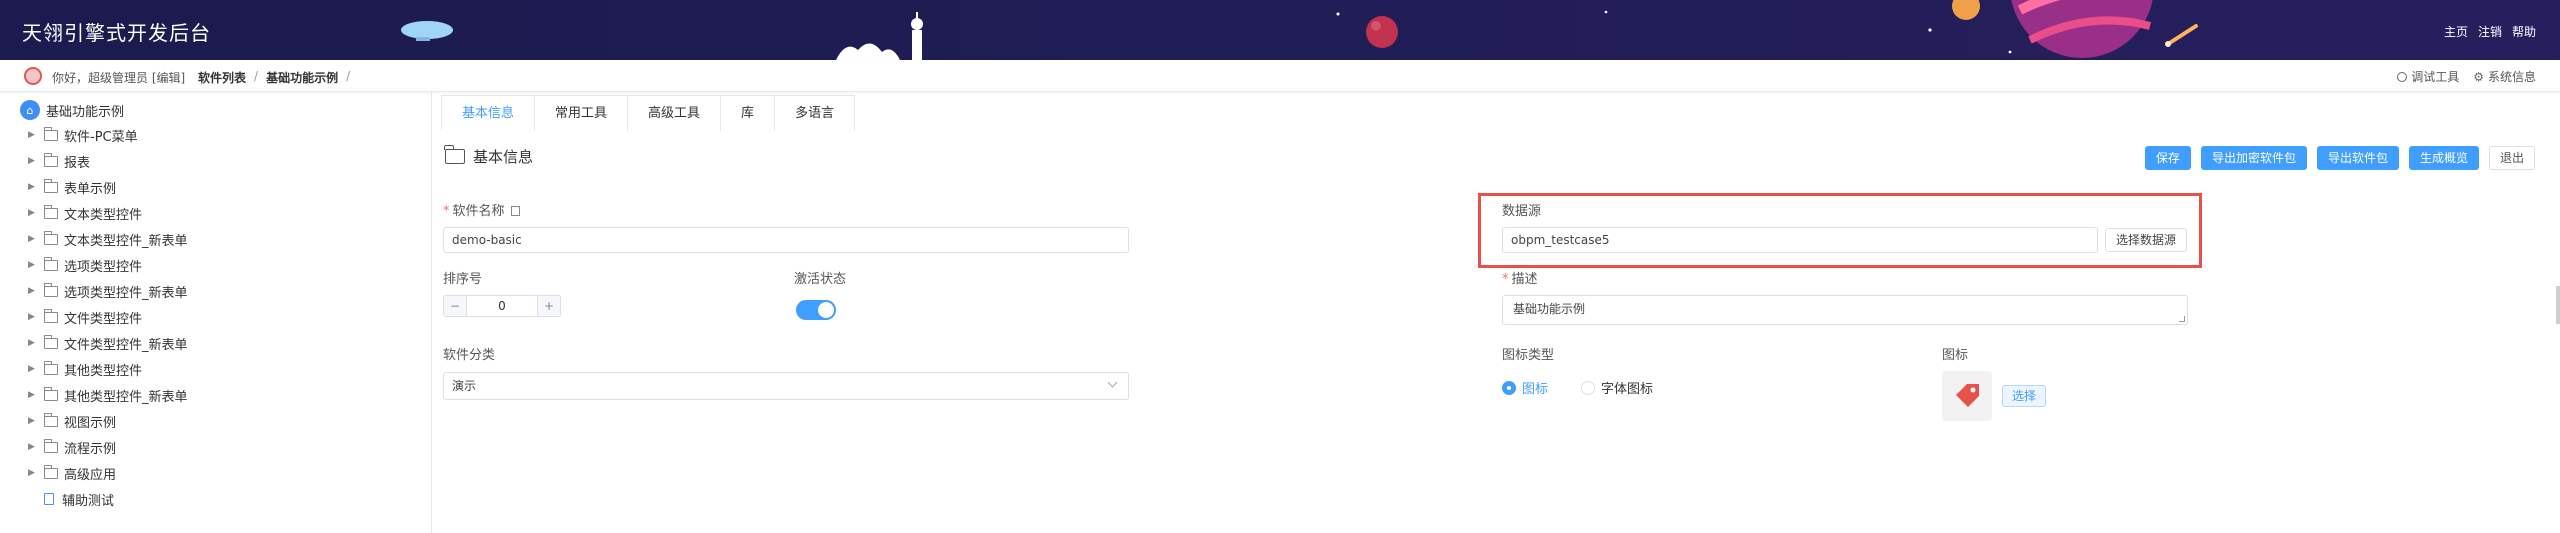  I want to click on tree-item: ▶ 高级应用, so click(72, 473).